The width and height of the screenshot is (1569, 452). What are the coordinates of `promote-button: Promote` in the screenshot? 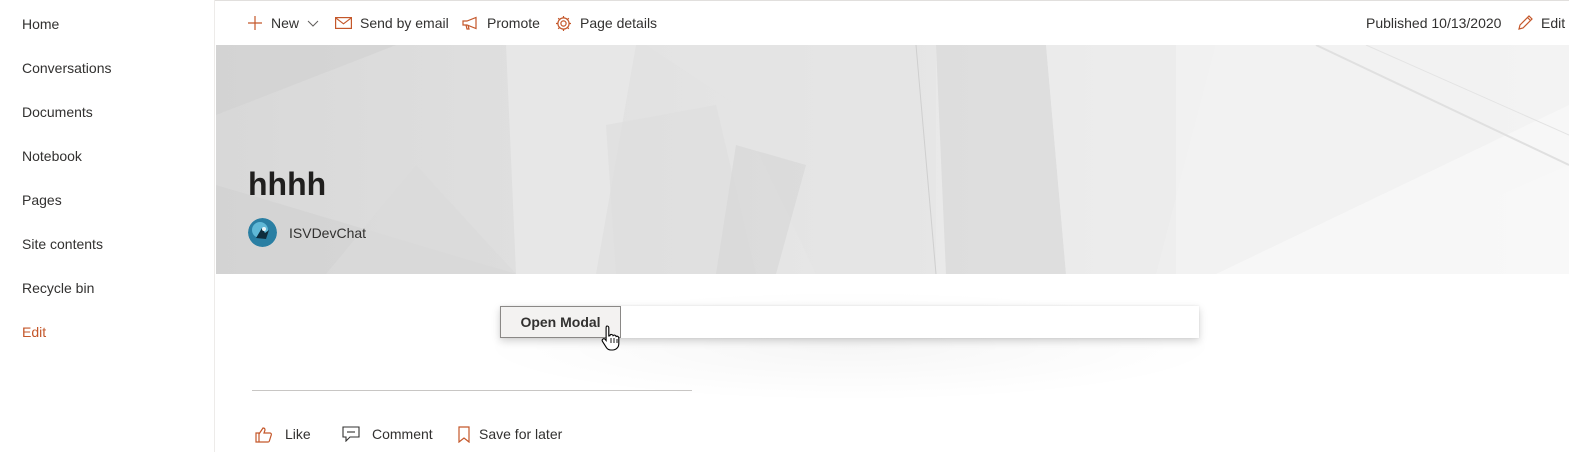 It's located at (501, 23).